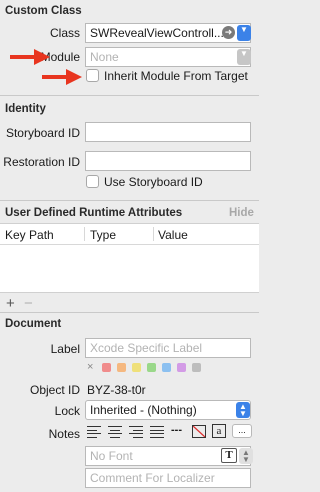 The height and width of the screenshot is (492, 320). Describe the element at coordinates (196, 367) in the screenshot. I see `swatch-gray` at that location.